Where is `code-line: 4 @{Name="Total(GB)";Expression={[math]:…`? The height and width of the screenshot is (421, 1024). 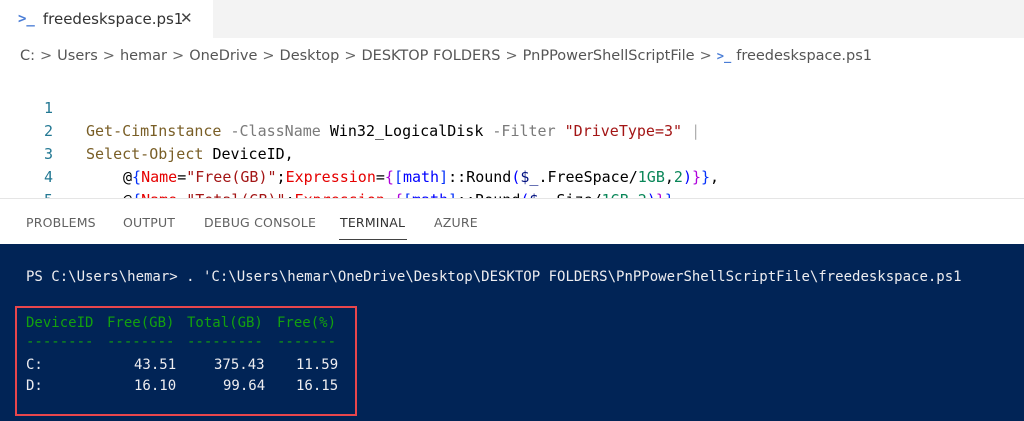 code-line: 4 @{Name="Total(GB)";Expression={[math]:… is located at coordinates (512, 170).